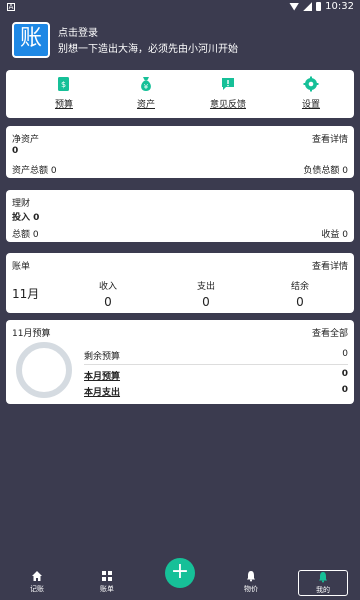  Describe the element at coordinates (37, 582) in the screenshot. I see `tab-record: 记账` at that location.